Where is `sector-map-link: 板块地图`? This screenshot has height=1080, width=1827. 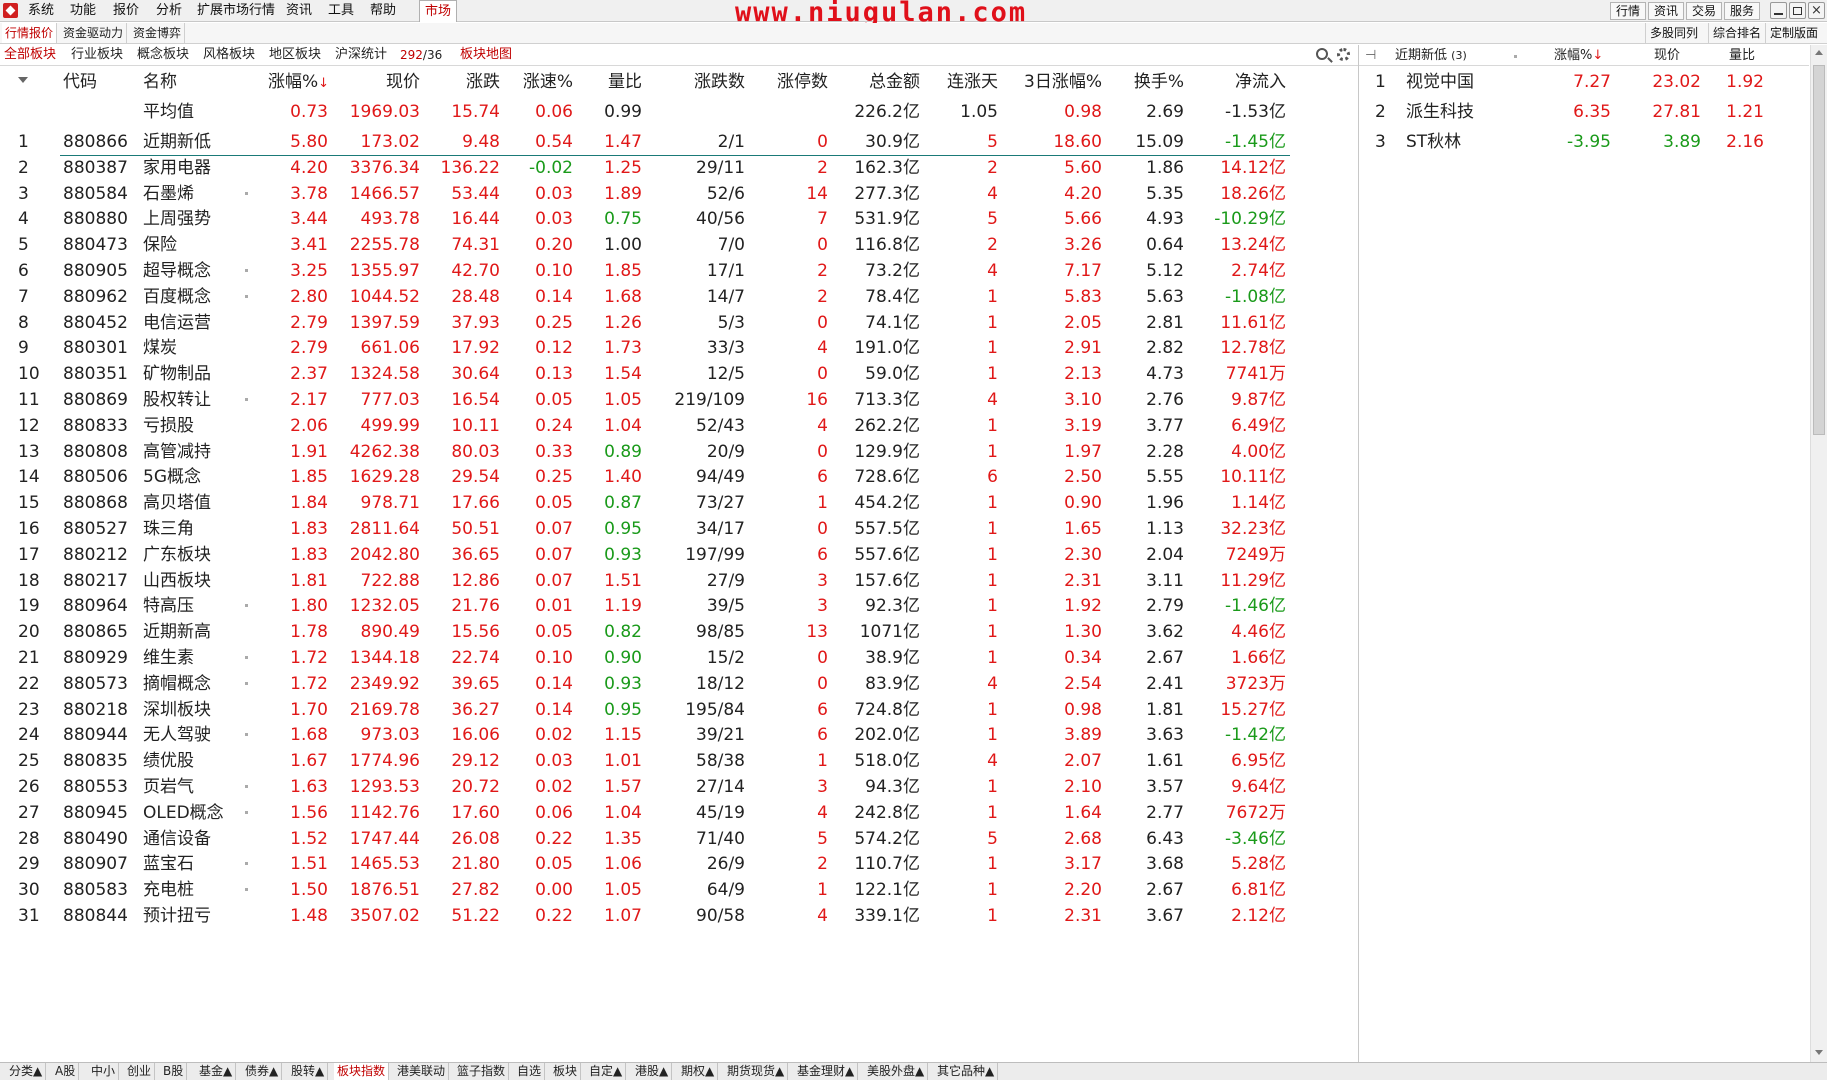
sector-map-link: 板块地图 is located at coordinates (486, 55).